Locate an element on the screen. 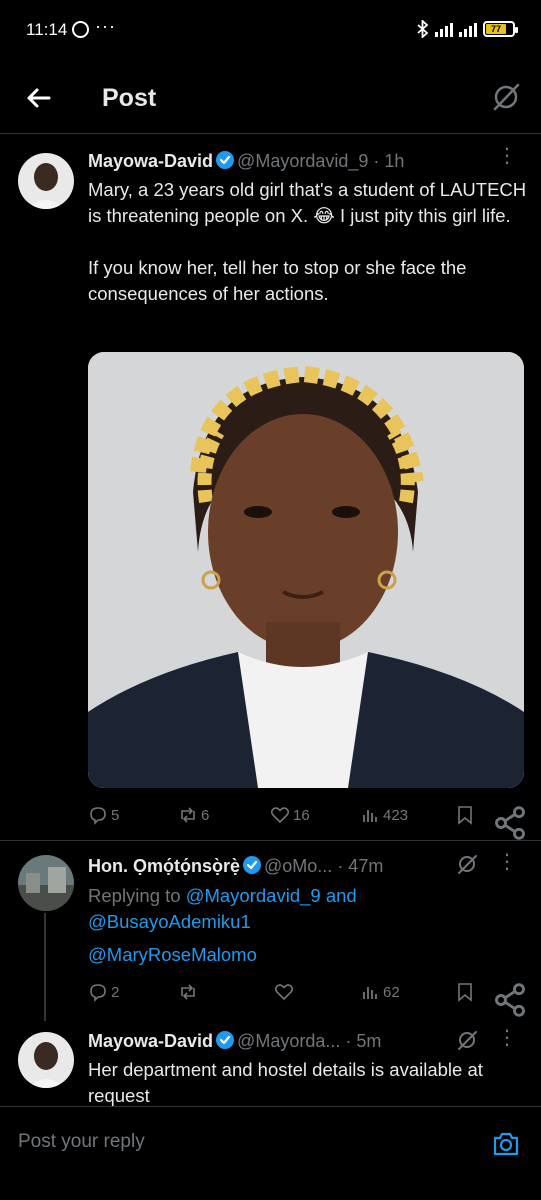 This screenshot has width=541, height=1200. reply-input: Post your reply is located at coordinates (81, 1142).